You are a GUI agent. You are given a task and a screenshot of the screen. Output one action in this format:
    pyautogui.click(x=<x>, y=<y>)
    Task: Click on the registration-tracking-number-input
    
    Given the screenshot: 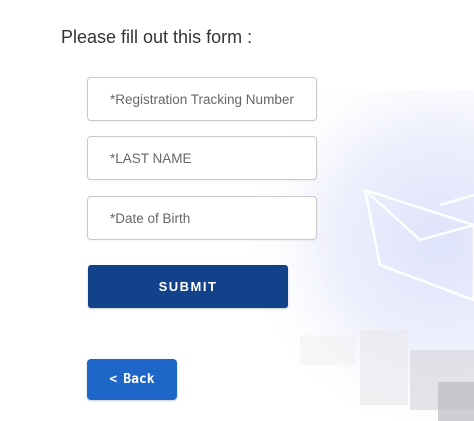 What is the action you would take?
    pyautogui.click(x=202, y=99)
    